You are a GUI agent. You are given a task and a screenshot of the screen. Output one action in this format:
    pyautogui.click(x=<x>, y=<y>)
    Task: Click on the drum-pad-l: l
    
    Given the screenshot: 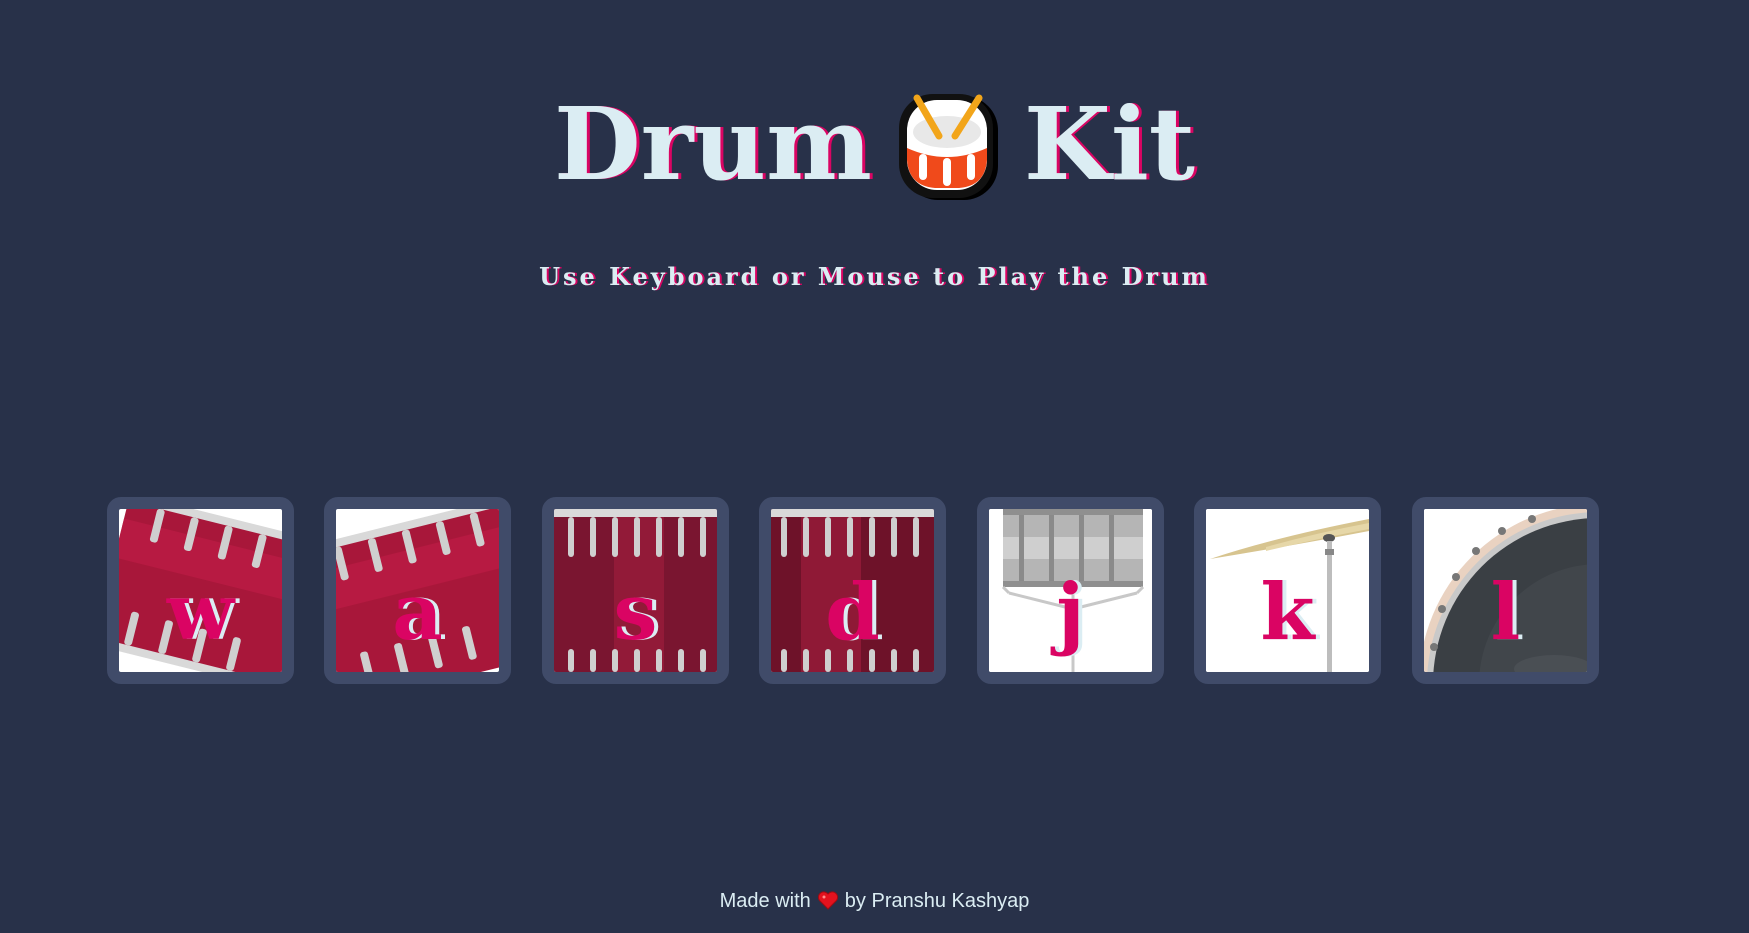 What is the action you would take?
    pyautogui.click(x=1505, y=590)
    